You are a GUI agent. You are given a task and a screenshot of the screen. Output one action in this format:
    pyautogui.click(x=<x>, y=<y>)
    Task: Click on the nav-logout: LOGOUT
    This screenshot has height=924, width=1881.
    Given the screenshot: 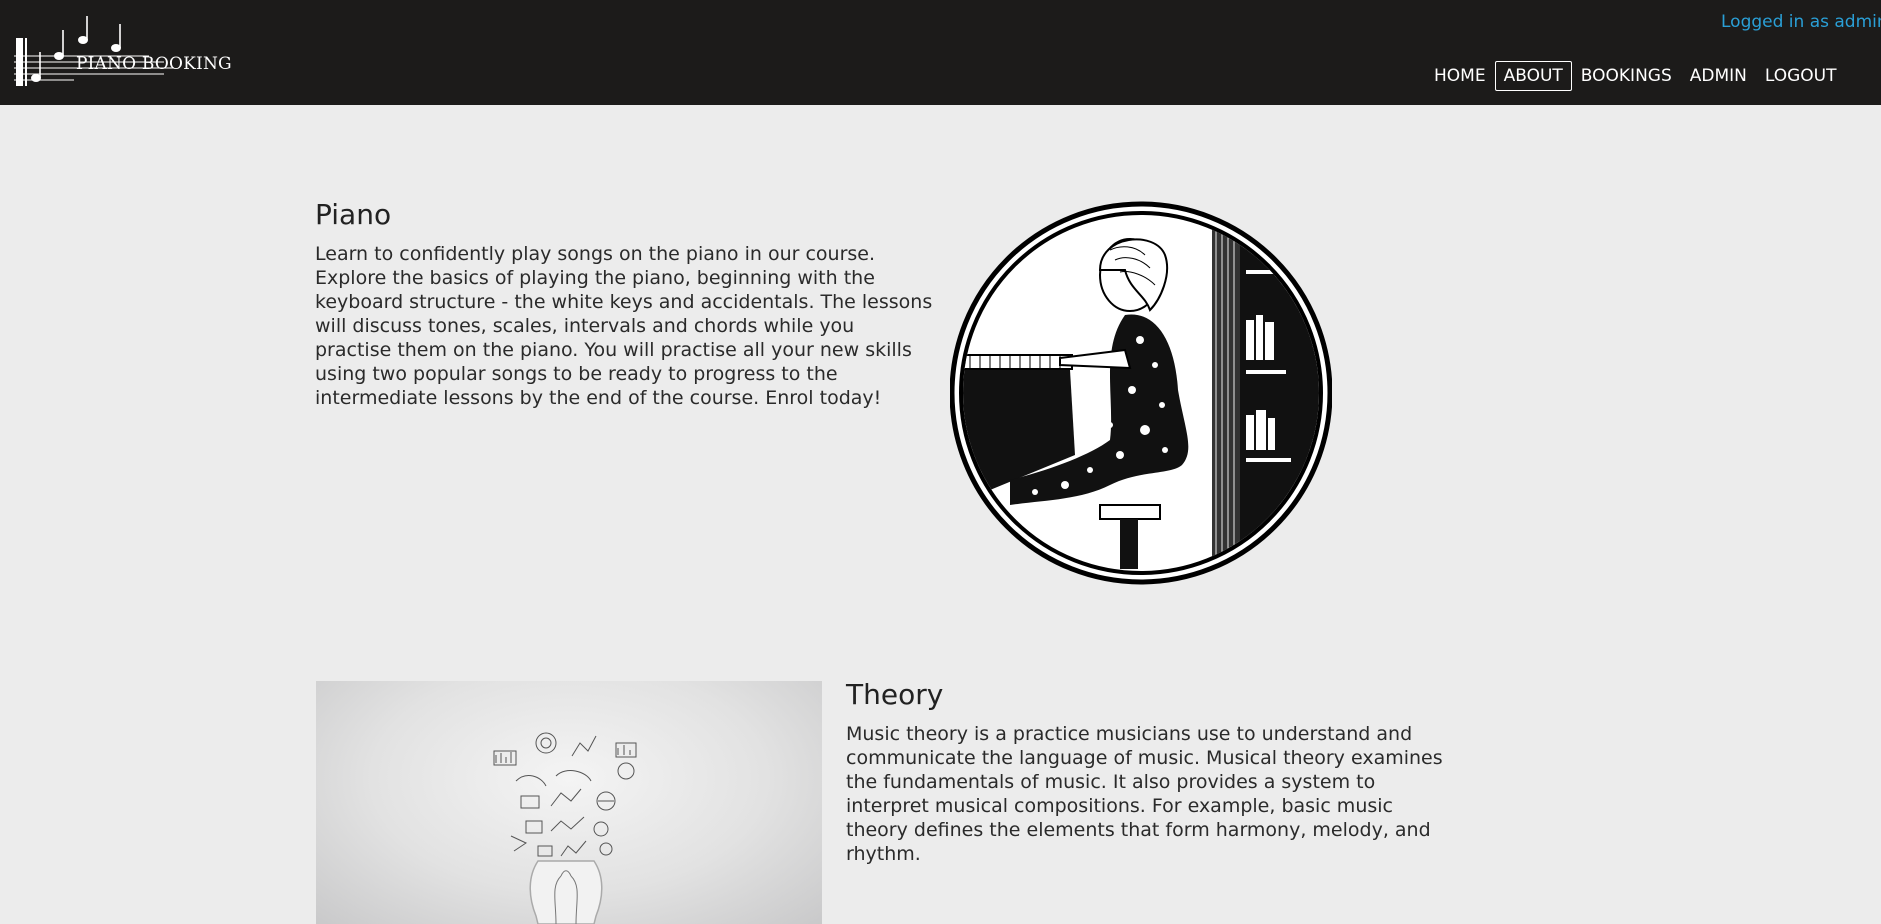 What is the action you would take?
    pyautogui.click(x=1801, y=76)
    